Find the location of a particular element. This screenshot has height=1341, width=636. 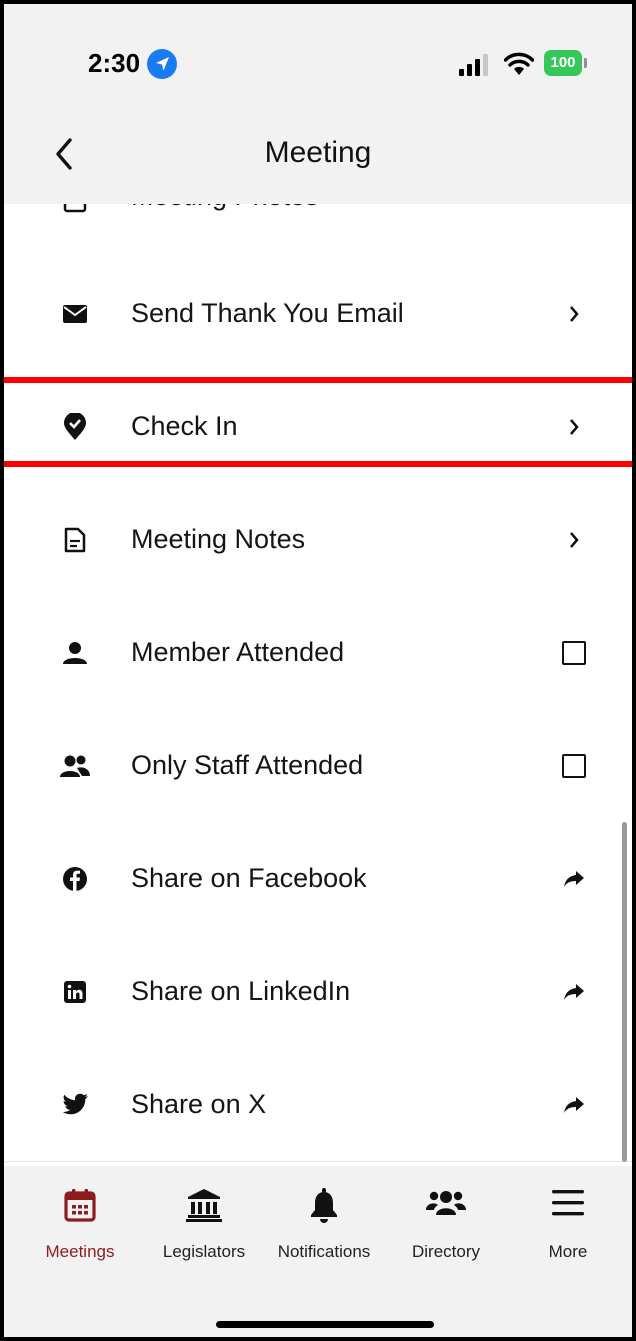

highlight-line-bottom is located at coordinates (318, 464).